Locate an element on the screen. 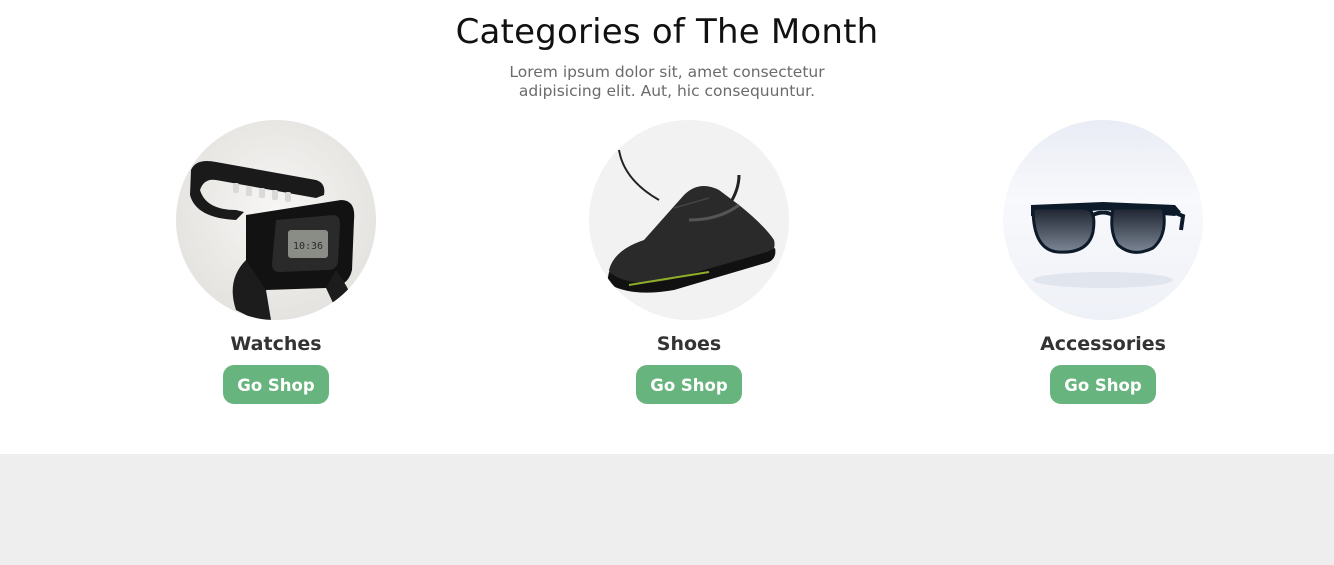 Image resolution: width=1334 pixels, height=565 pixels. category-name: Watches is located at coordinates (276, 344).